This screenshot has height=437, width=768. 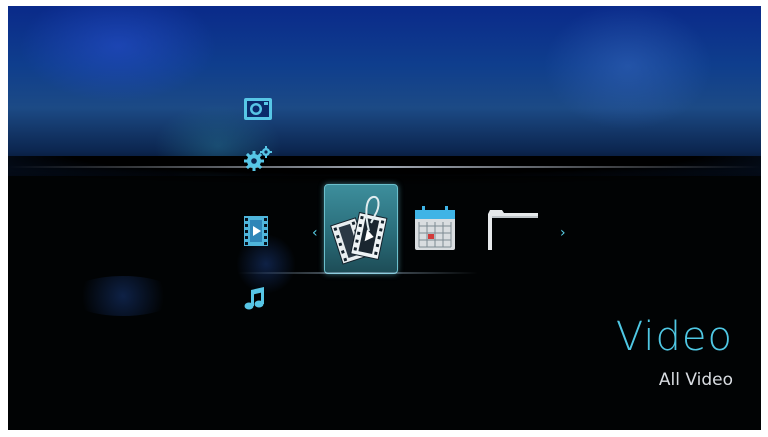 I want to click on chevron-right-icon: ›, so click(x=563, y=233).